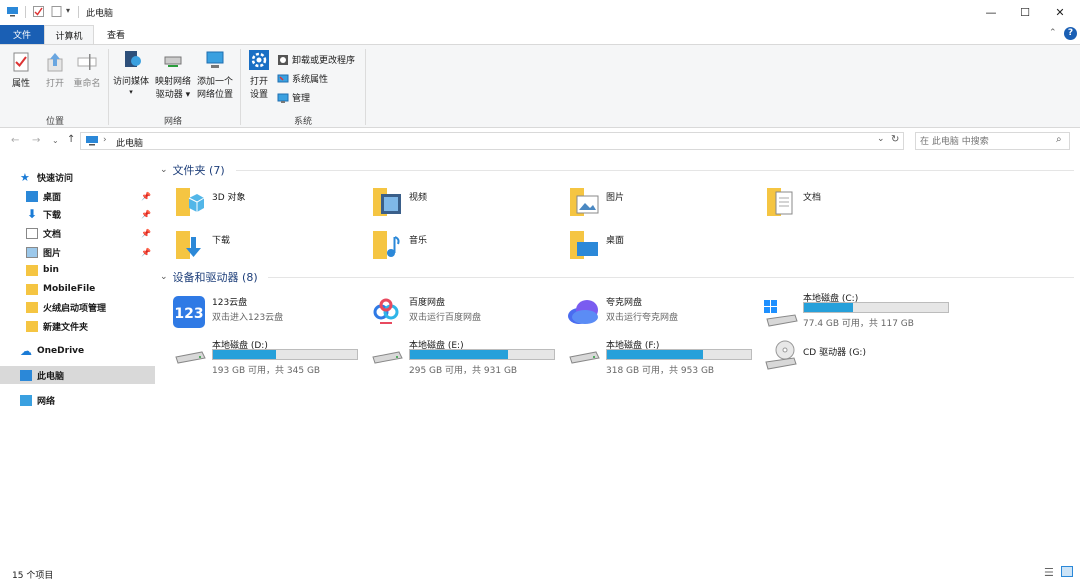  What do you see at coordinates (895, 139) in the screenshot?
I see `refresh-icon: ↻` at bounding box center [895, 139].